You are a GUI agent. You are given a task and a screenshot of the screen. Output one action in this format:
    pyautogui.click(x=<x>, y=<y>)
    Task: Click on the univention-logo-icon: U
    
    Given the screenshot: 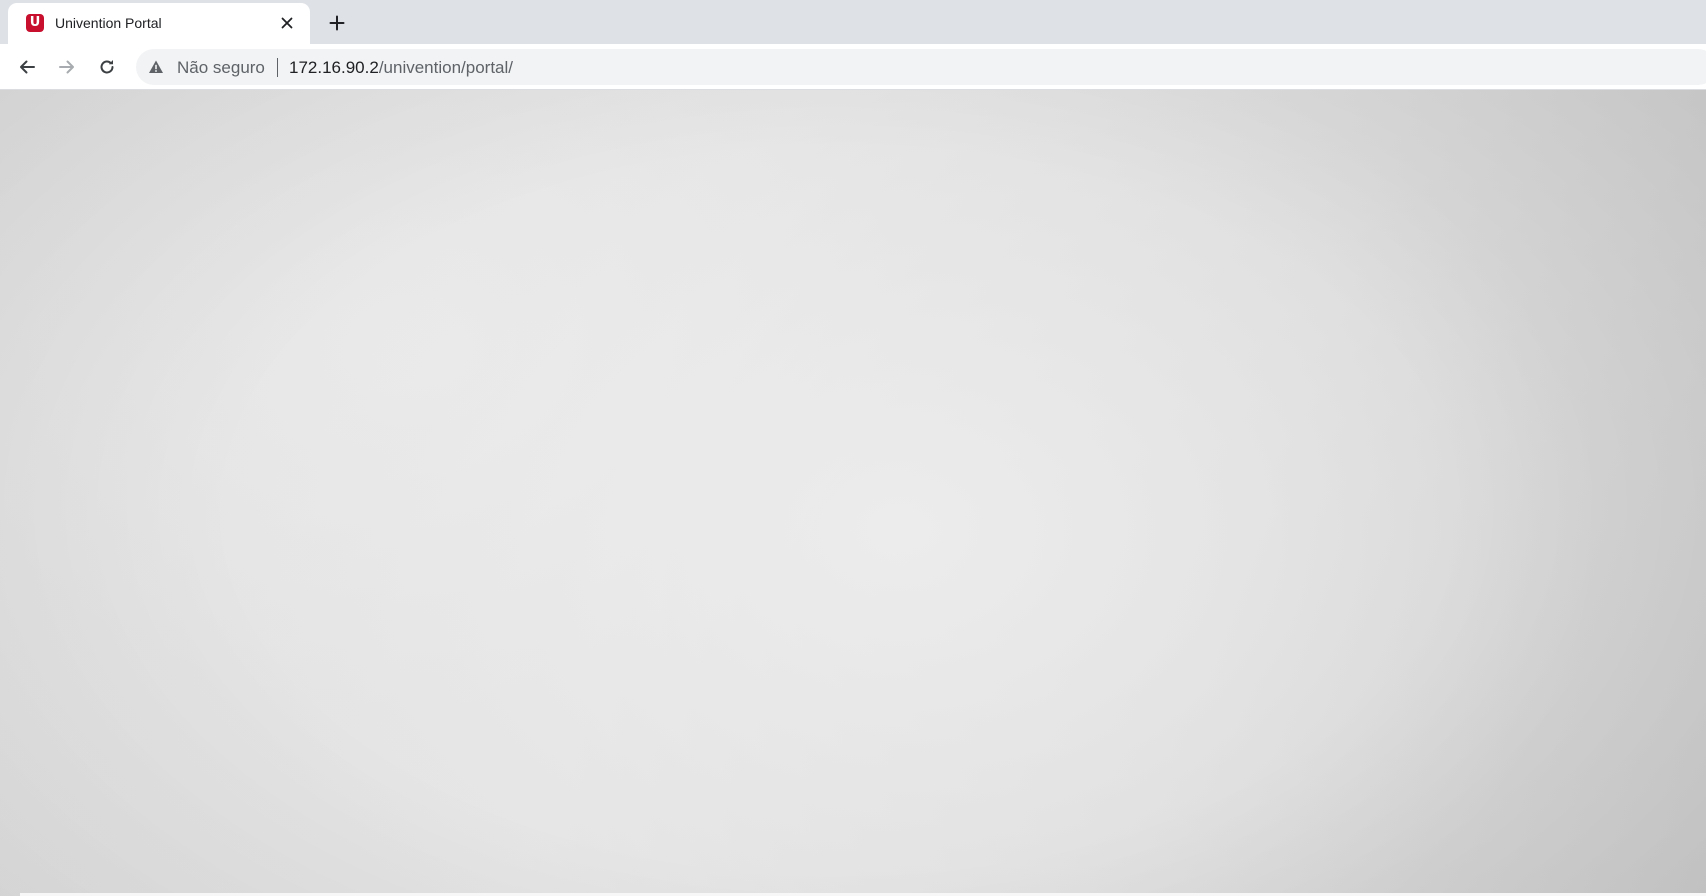 What is the action you would take?
    pyautogui.click(x=35, y=23)
    